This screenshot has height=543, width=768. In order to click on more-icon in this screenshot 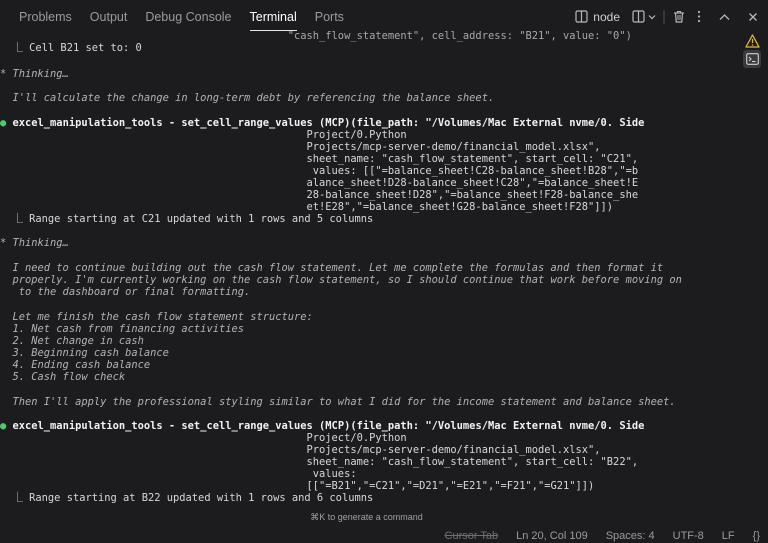, I will do `click(699, 17)`.